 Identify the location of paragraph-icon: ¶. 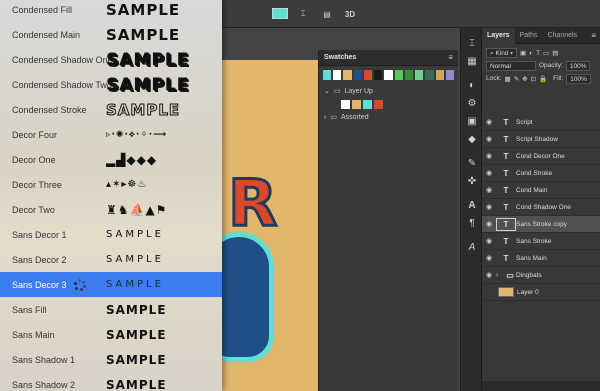
(472, 223).